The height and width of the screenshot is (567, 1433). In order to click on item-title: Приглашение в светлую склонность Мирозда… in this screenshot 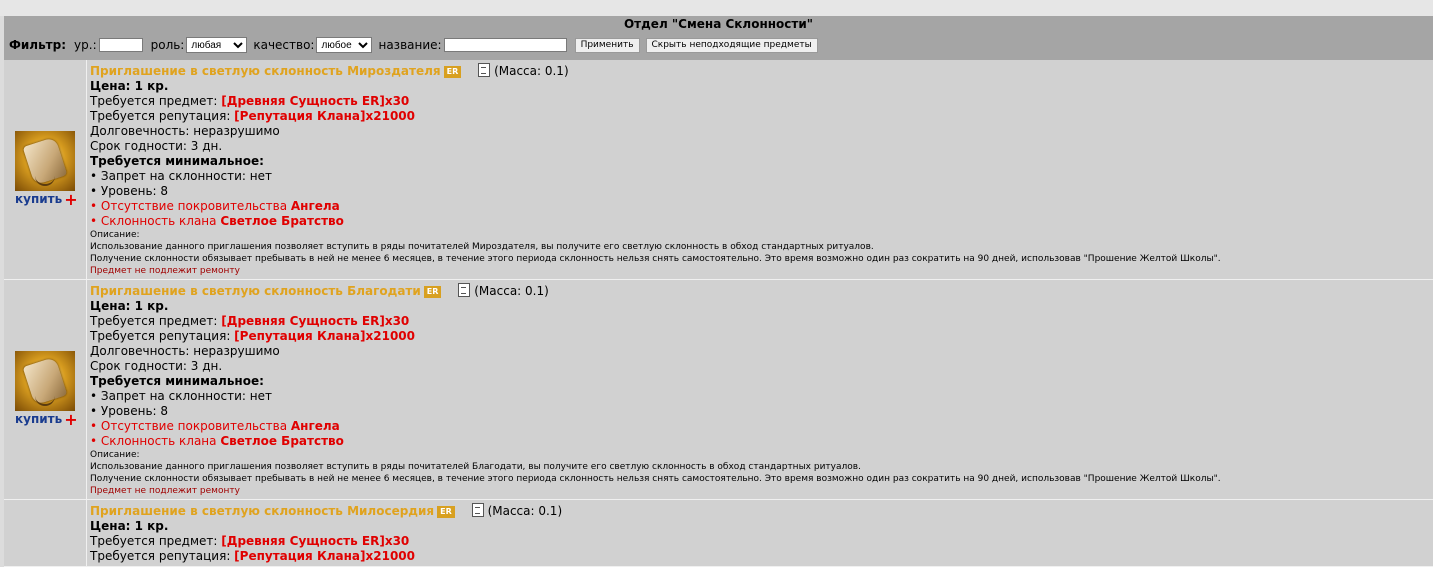, I will do `click(265, 71)`.